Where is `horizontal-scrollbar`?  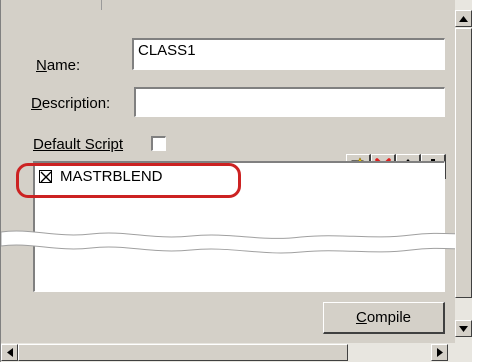 horizontal-scrollbar is located at coordinates (228, 352).